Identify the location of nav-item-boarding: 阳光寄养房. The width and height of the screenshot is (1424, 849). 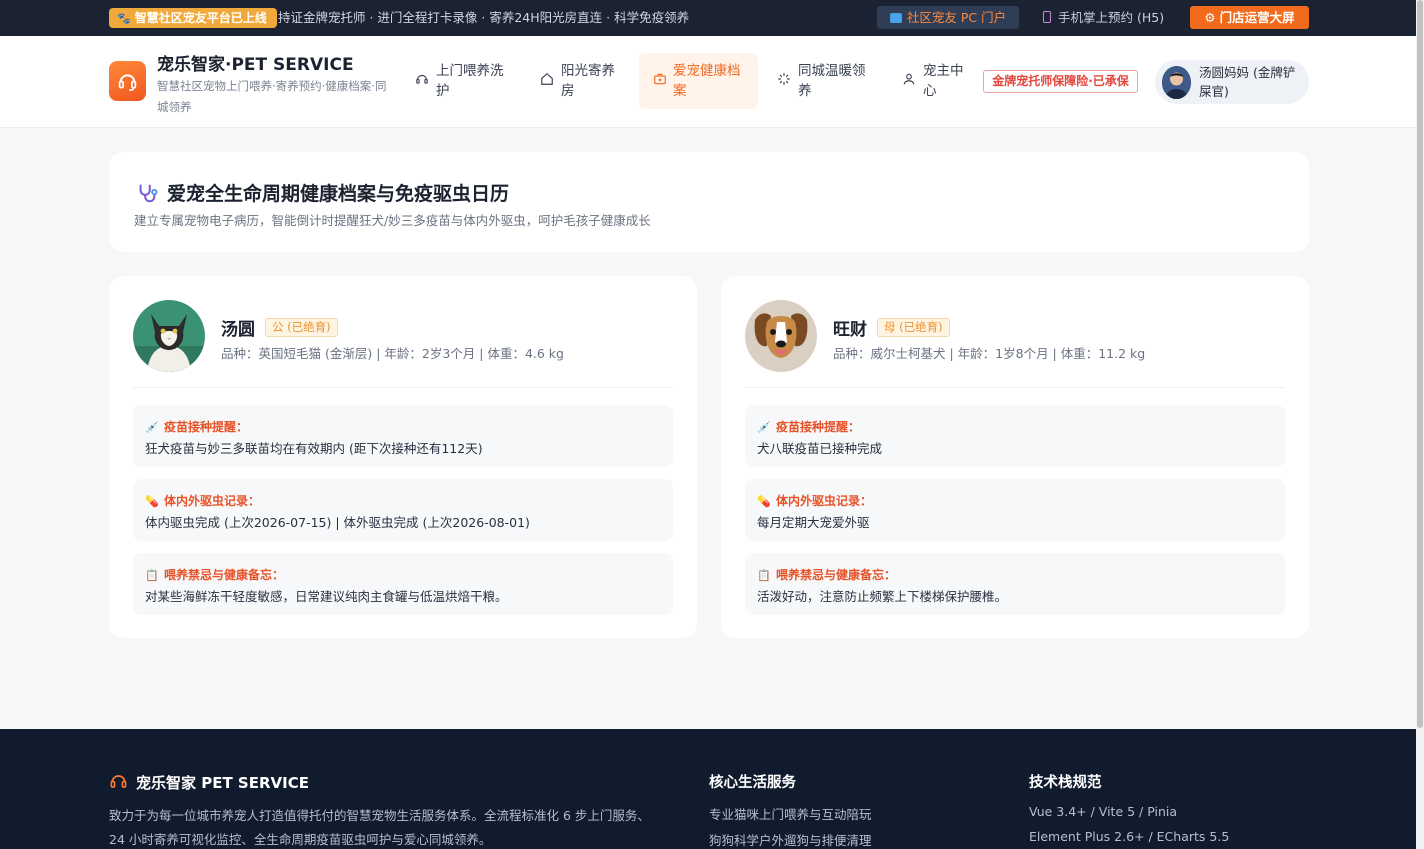
(585, 81).